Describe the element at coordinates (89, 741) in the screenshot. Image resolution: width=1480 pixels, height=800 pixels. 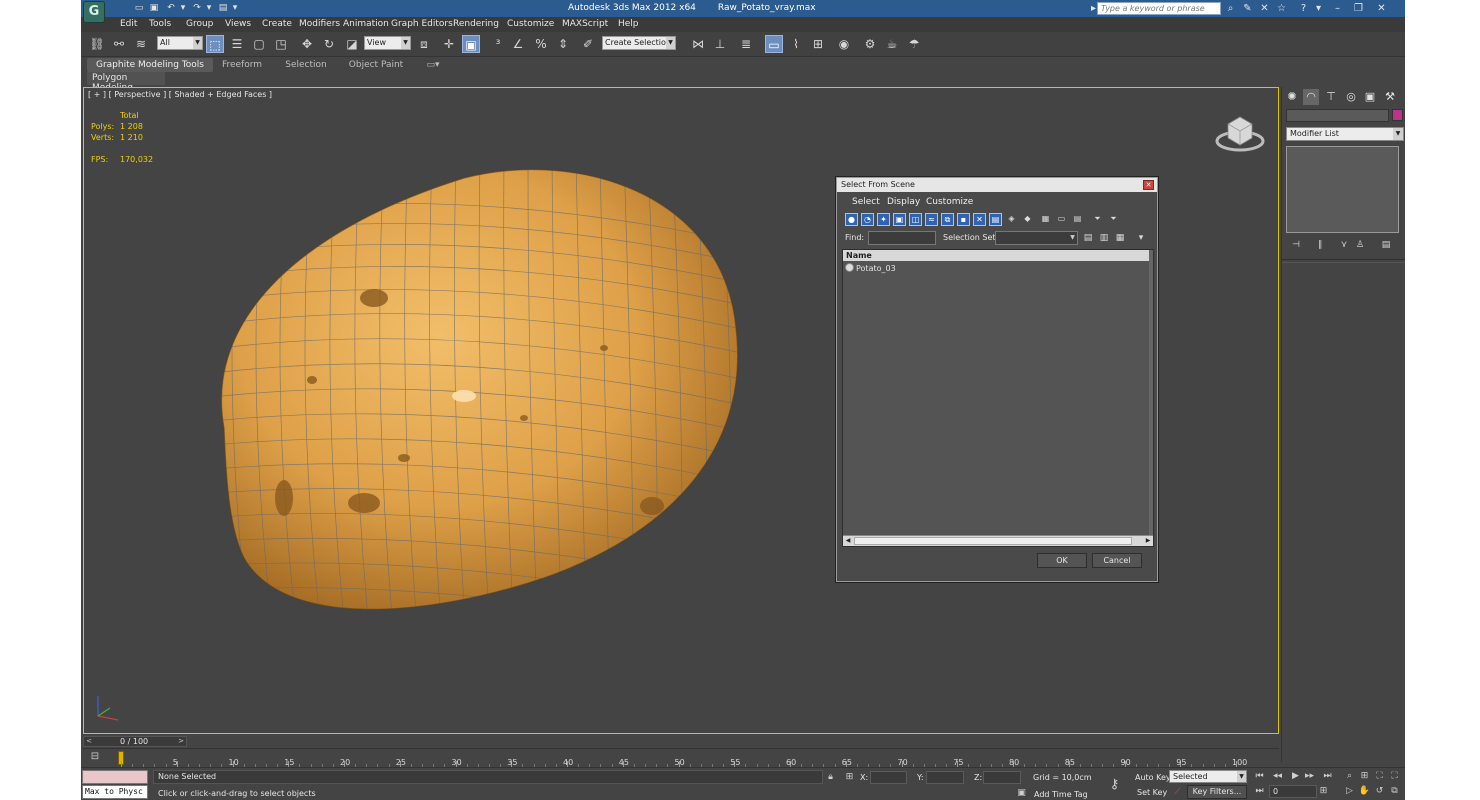
I see `time-slider-prev-icon: <` at that location.